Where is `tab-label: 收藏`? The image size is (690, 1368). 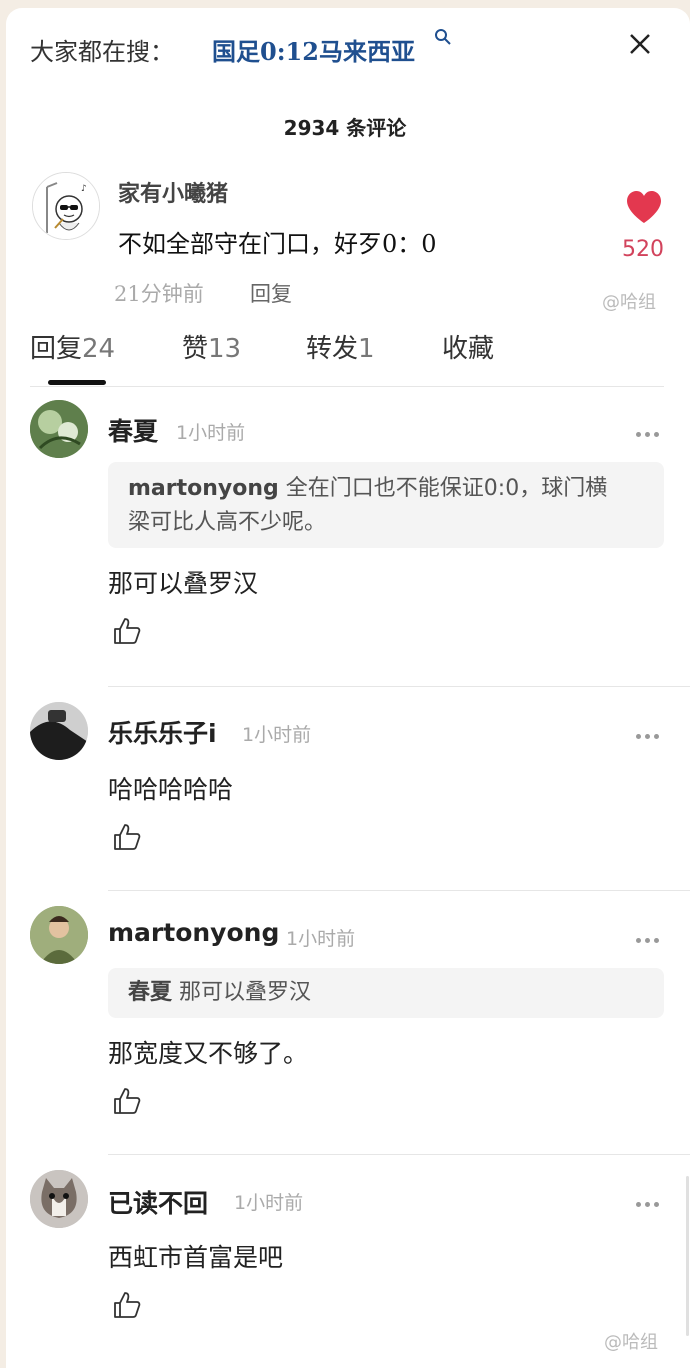 tab-label: 收藏 is located at coordinates (468, 349).